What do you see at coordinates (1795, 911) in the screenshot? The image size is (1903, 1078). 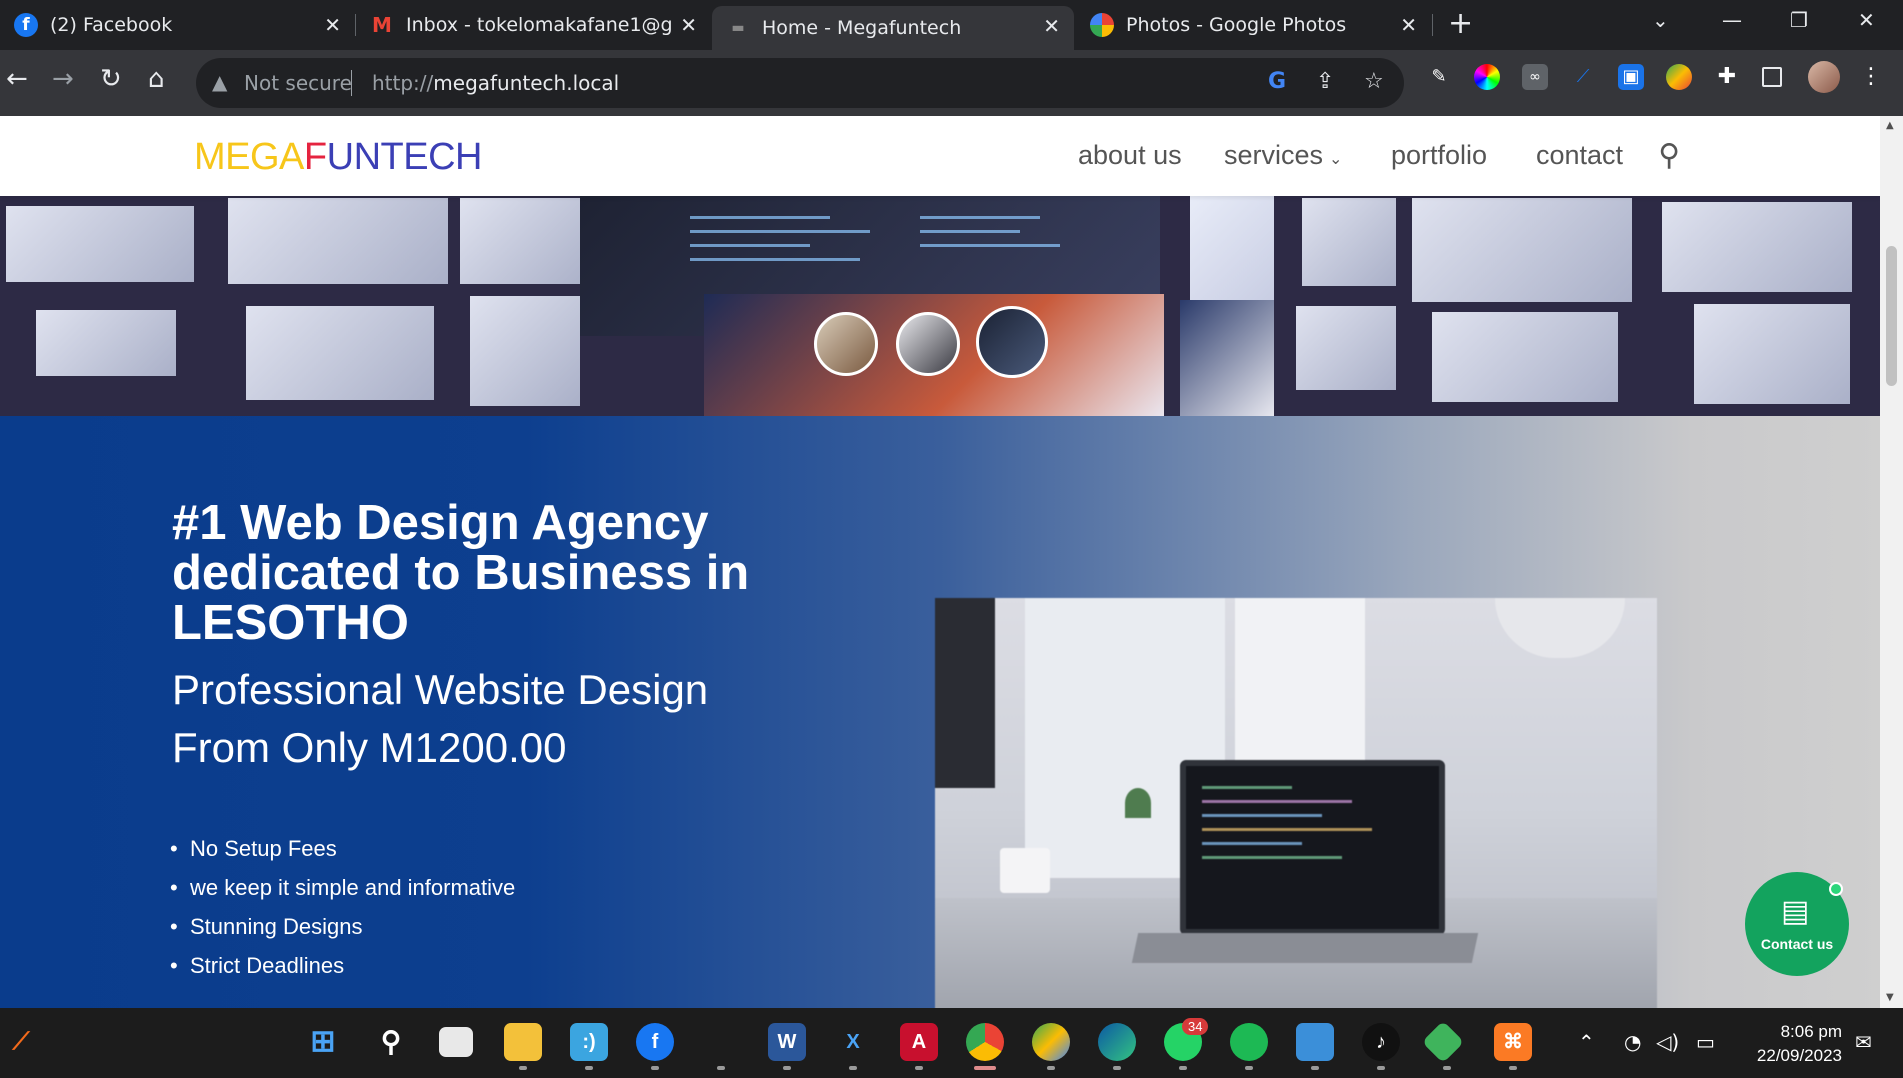 I see `chat-bubble-icon: ▤` at bounding box center [1795, 911].